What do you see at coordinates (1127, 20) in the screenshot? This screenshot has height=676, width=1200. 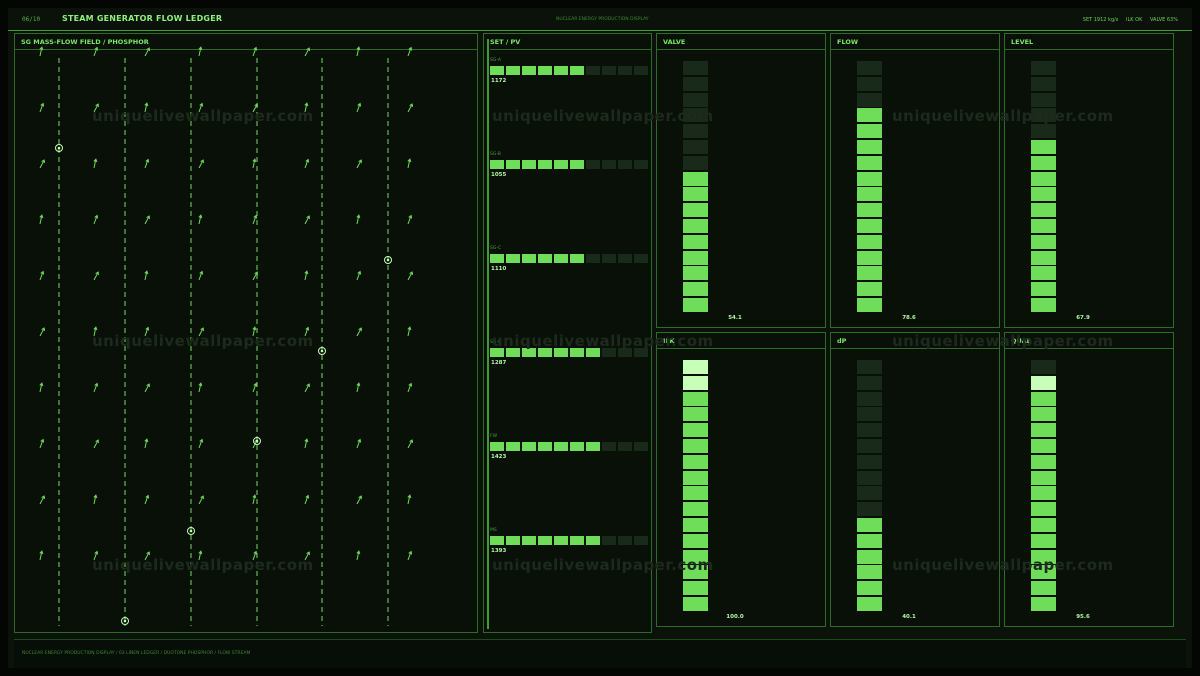 I see `status-readout: SET 1912 kg/s ILK OK VALVE 63%` at bounding box center [1127, 20].